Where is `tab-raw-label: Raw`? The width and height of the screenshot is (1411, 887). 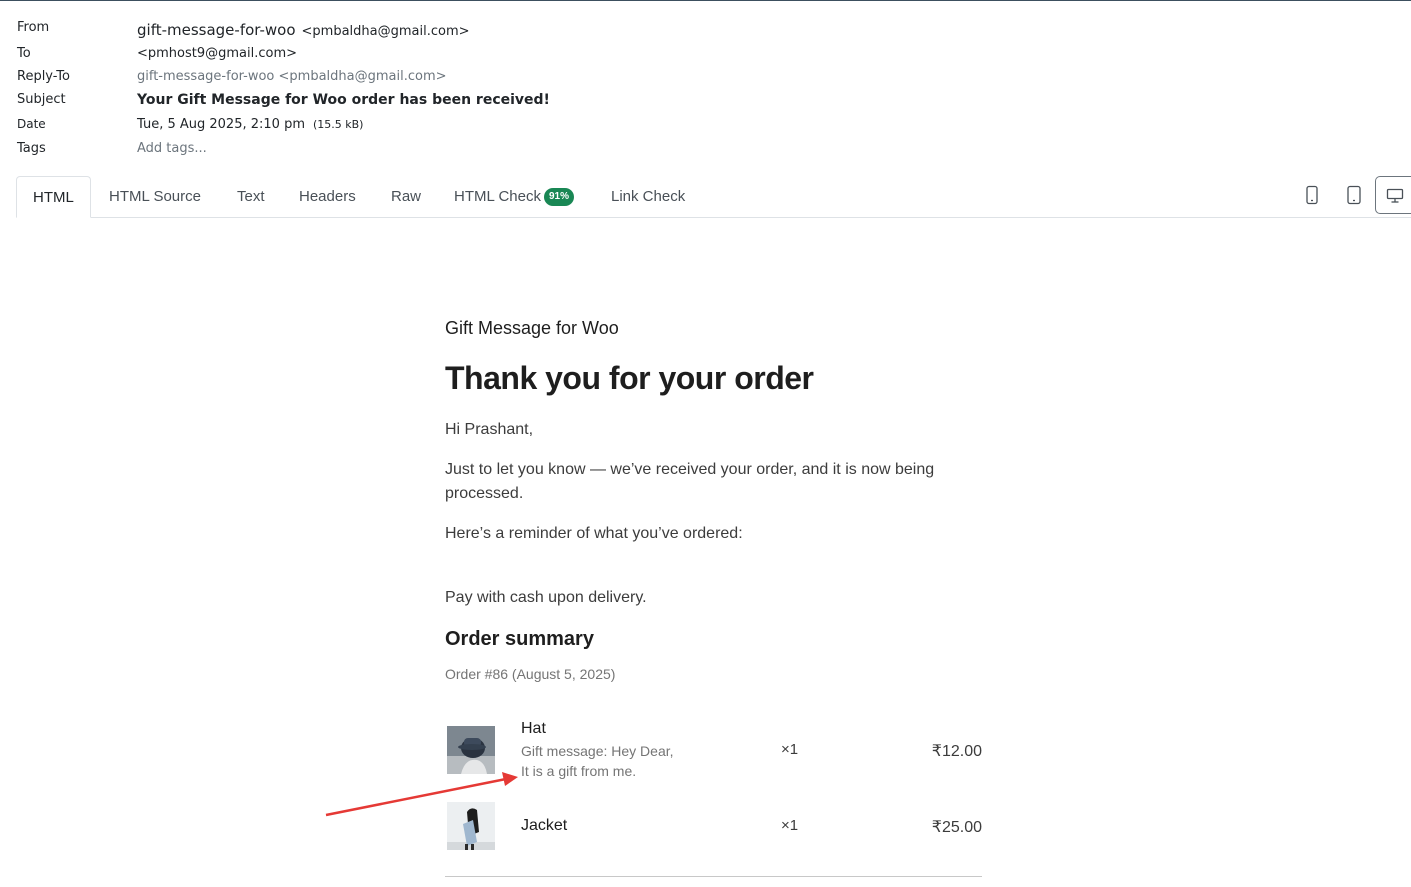 tab-raw-label: Raw is located at coordinates (406, 196).